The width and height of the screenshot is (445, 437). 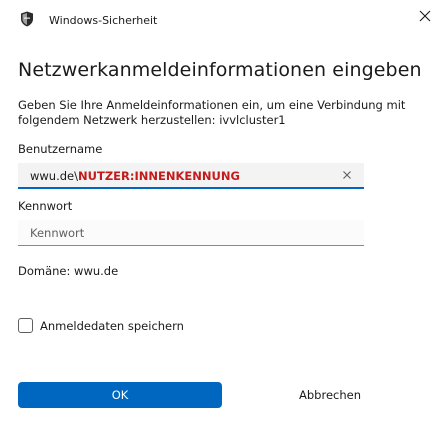 I want to click on username-field: wwu.de\NUTZER:INNENKENNUNG, so click(x=191, y=176).